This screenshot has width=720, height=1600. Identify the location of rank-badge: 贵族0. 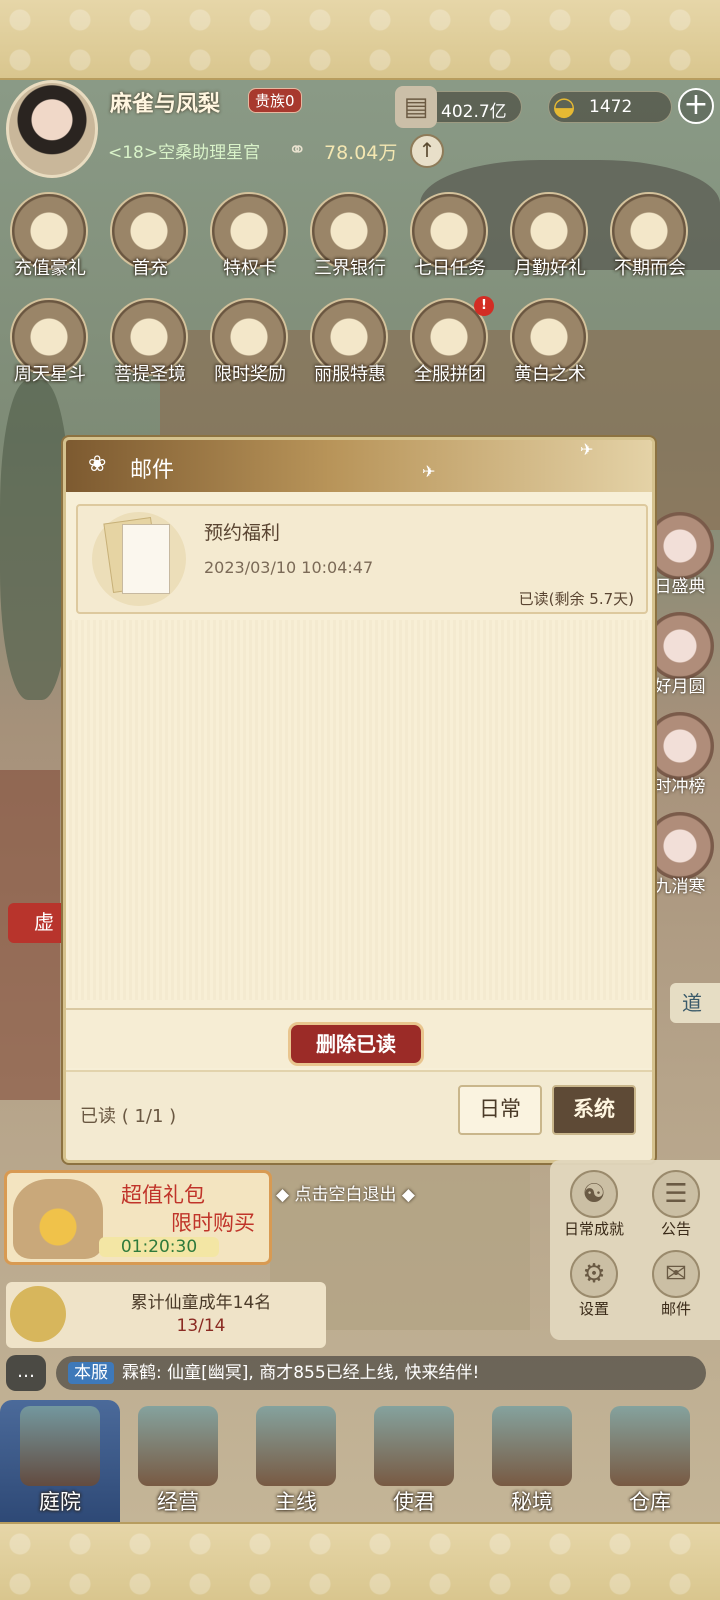
(275, 100).